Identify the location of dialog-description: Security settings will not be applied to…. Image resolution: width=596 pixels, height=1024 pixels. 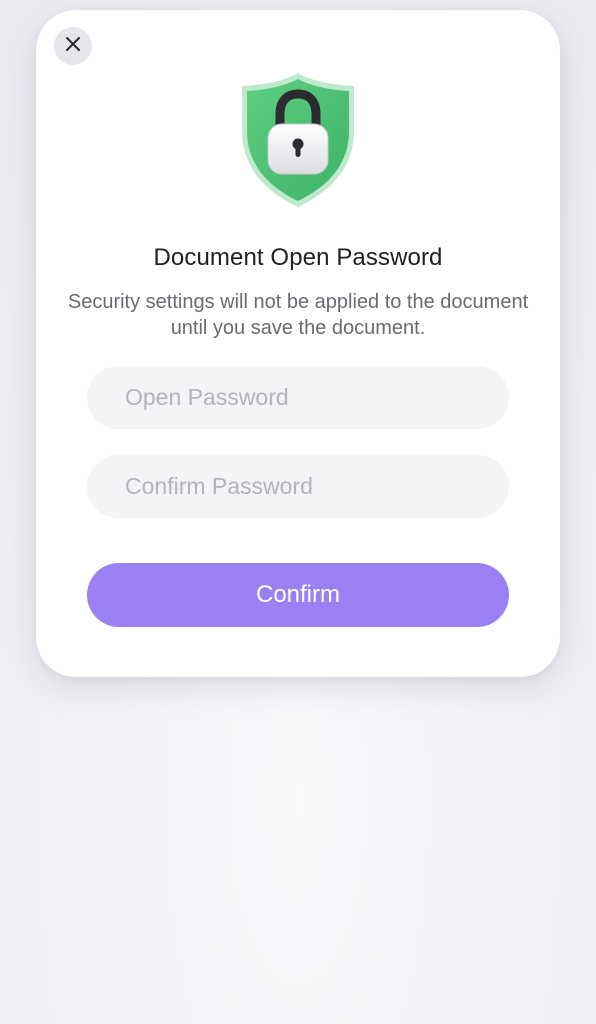
(298, 315).